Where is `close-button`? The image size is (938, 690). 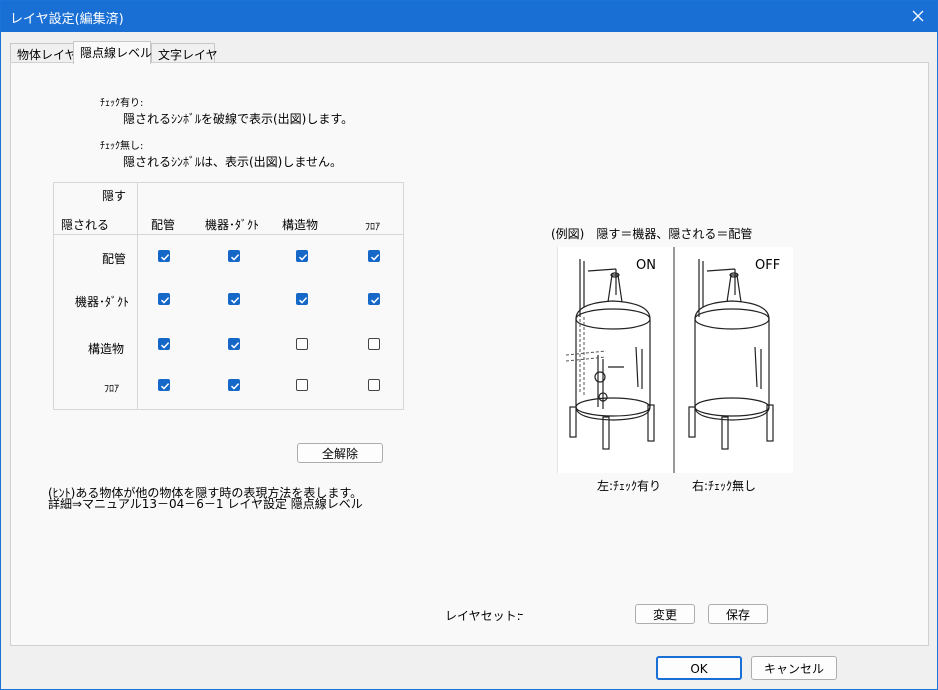 close-button is located at coordinates (918, 16).